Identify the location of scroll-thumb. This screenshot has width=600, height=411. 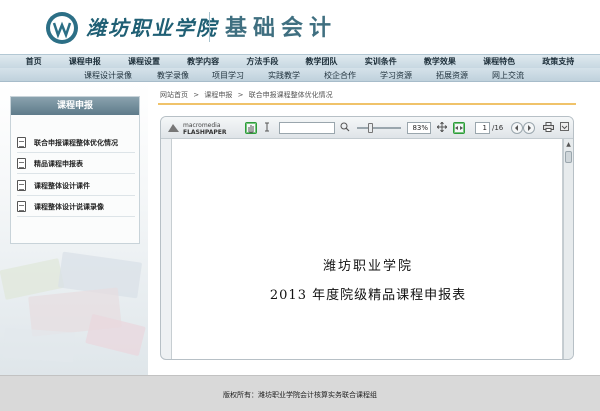
(568, 157).